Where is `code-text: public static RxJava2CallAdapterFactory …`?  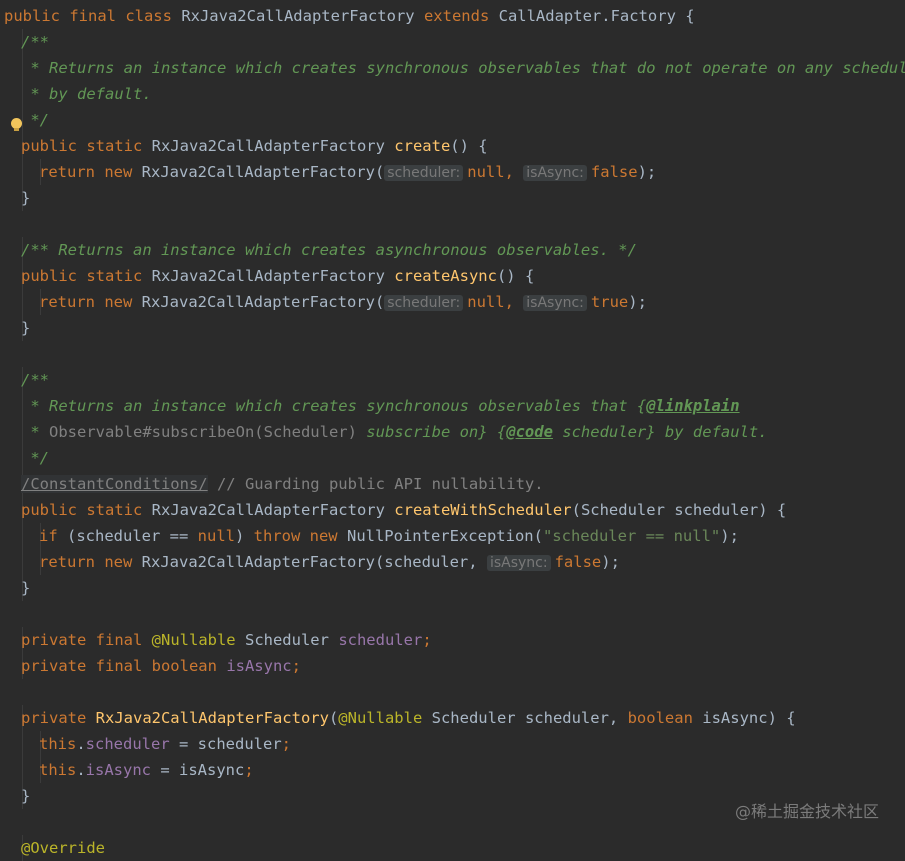
code-text: public static RxJava2CallAdapterFactory … is located at coordinates (277, 276).